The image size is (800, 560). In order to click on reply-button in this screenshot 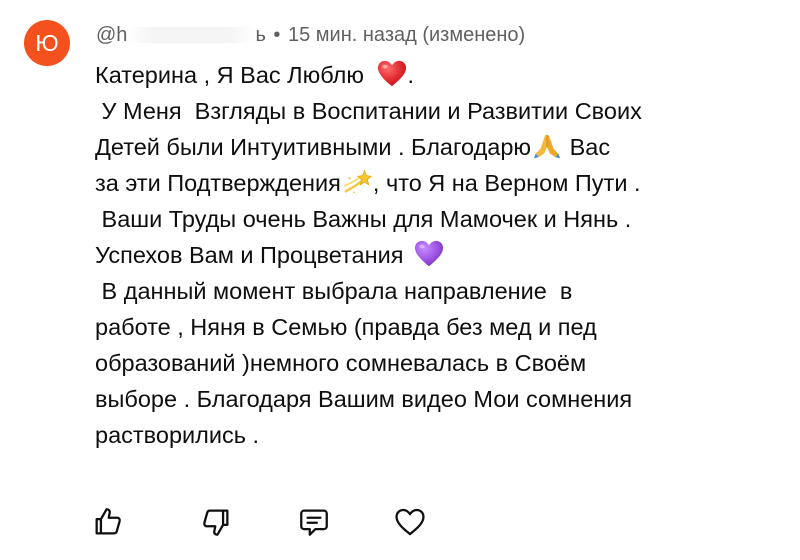, I will do `click(314, 522)`.